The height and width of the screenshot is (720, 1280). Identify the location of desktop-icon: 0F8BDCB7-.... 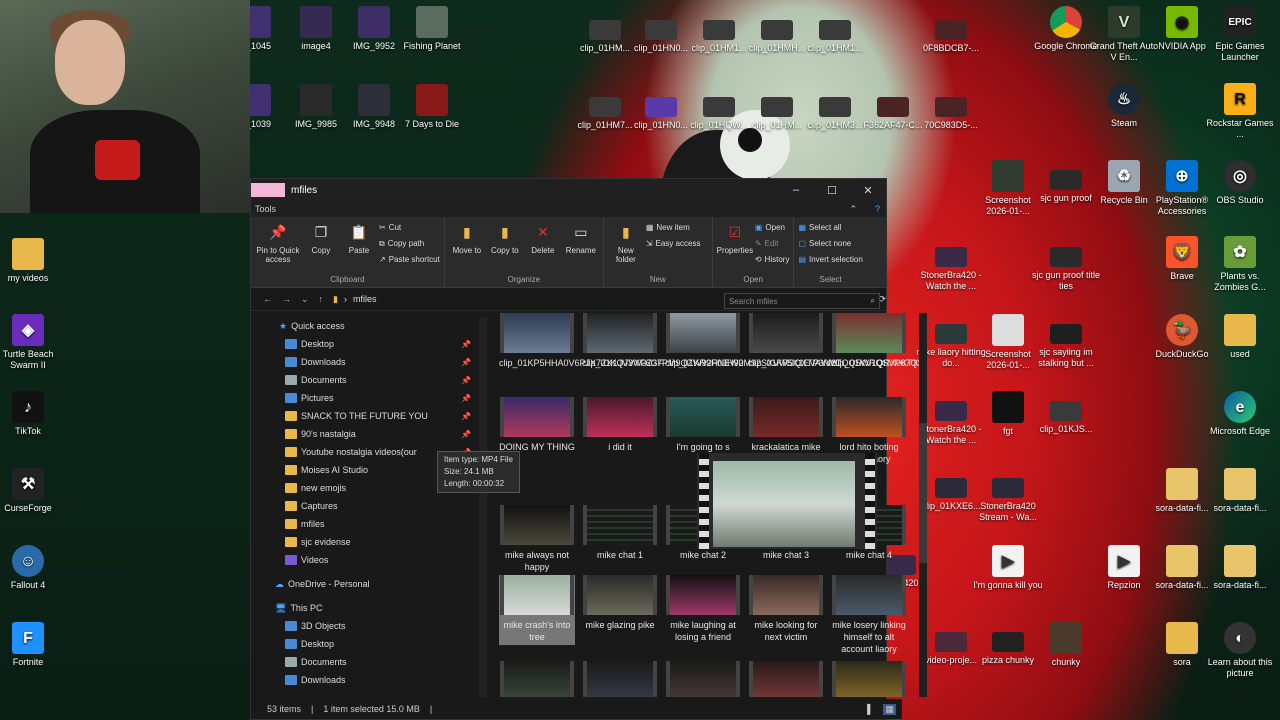
(951, 37).